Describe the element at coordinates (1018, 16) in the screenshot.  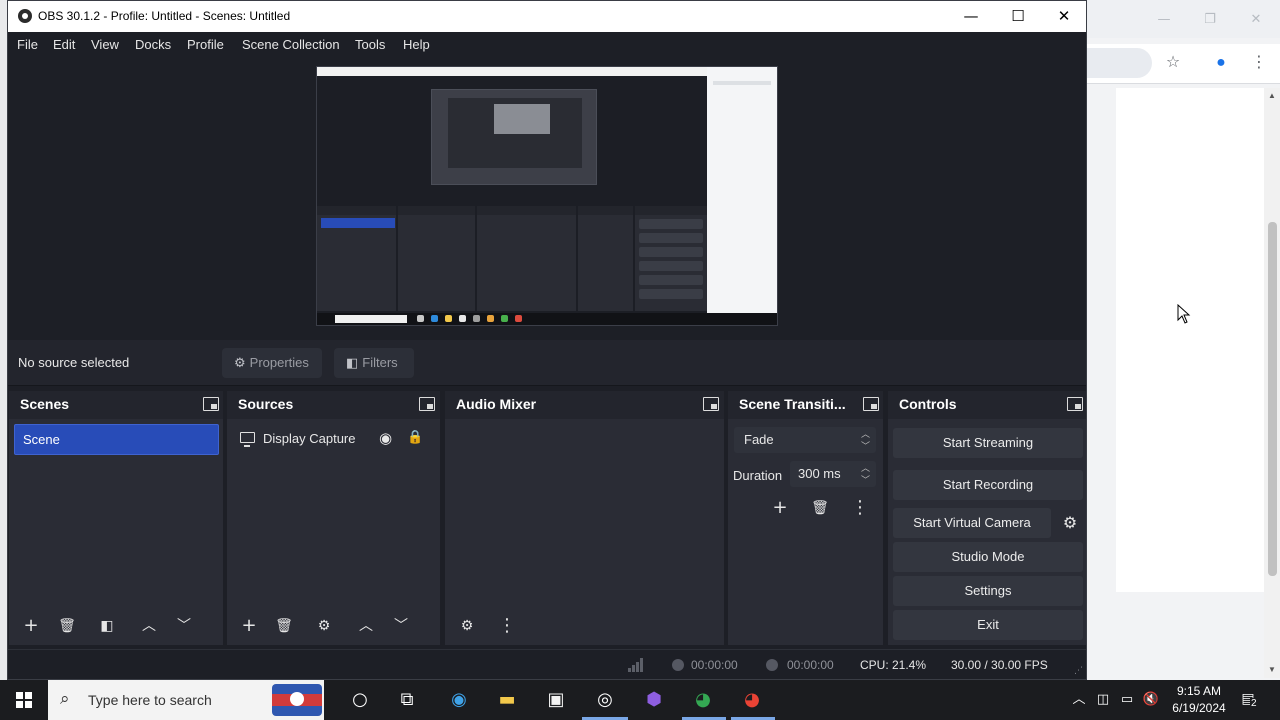
I see `maximize-button: ☐` at that location.